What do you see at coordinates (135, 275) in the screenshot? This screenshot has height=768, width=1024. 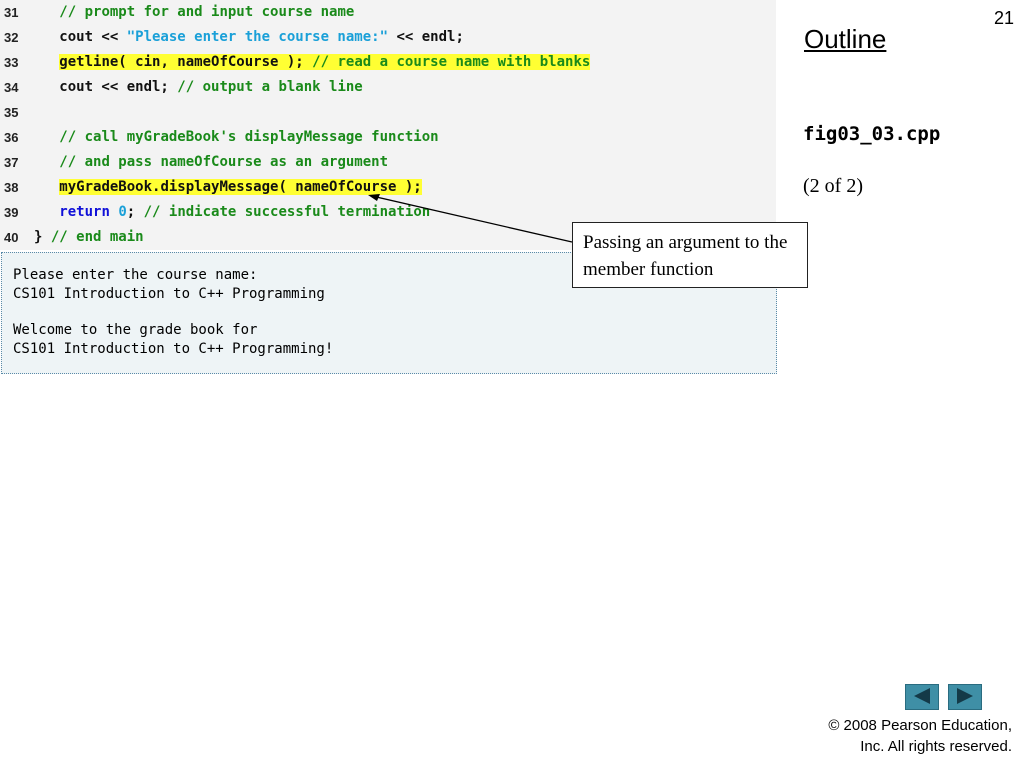 I see `output-line: Please enter the course name:` at bounding box center [135, 275].